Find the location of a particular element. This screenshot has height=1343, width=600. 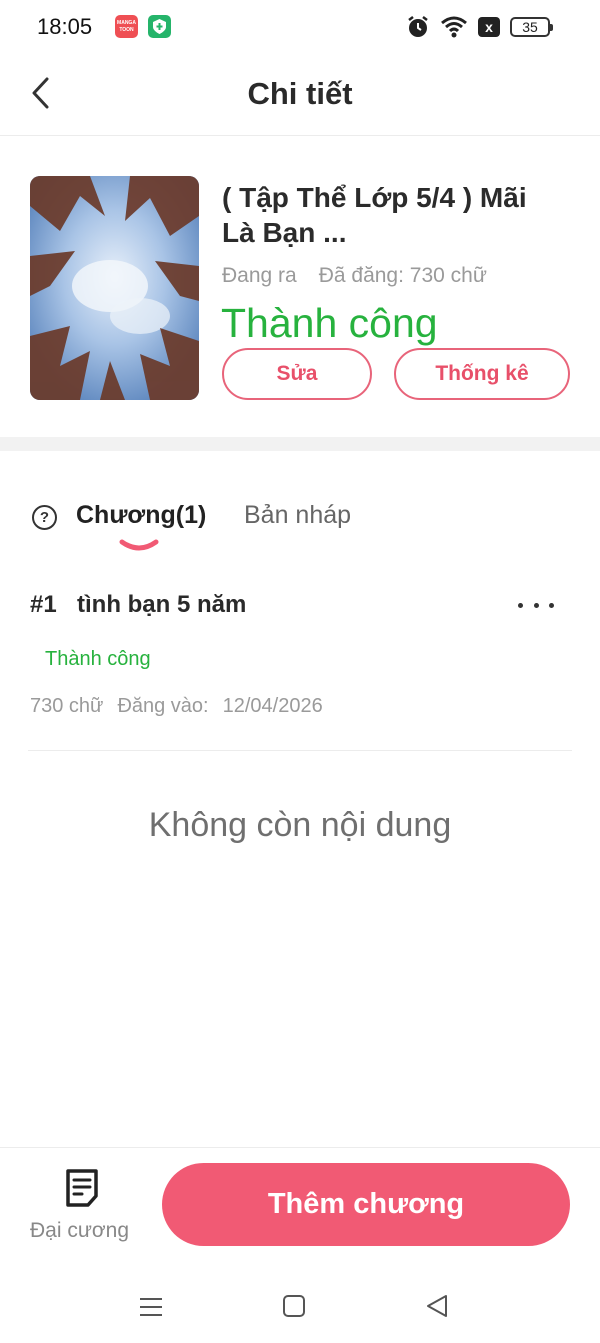

empty-state-message: Không còn nội dung is located at coordinates (300, 825).